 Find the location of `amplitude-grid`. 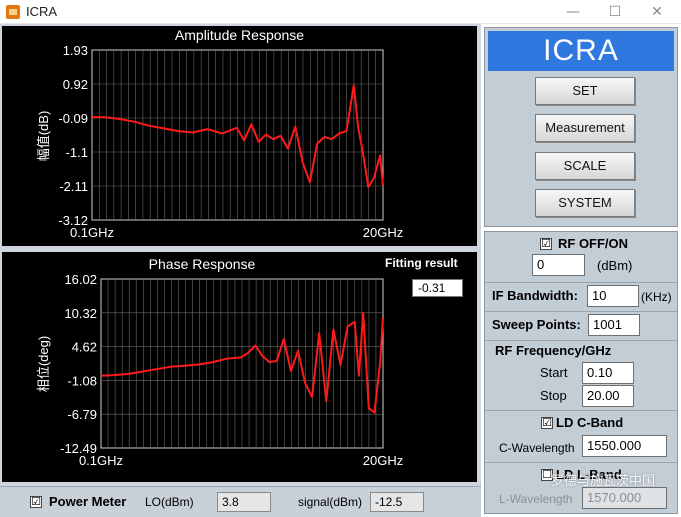

amplitude-grid is located at coordinates (237, 135).